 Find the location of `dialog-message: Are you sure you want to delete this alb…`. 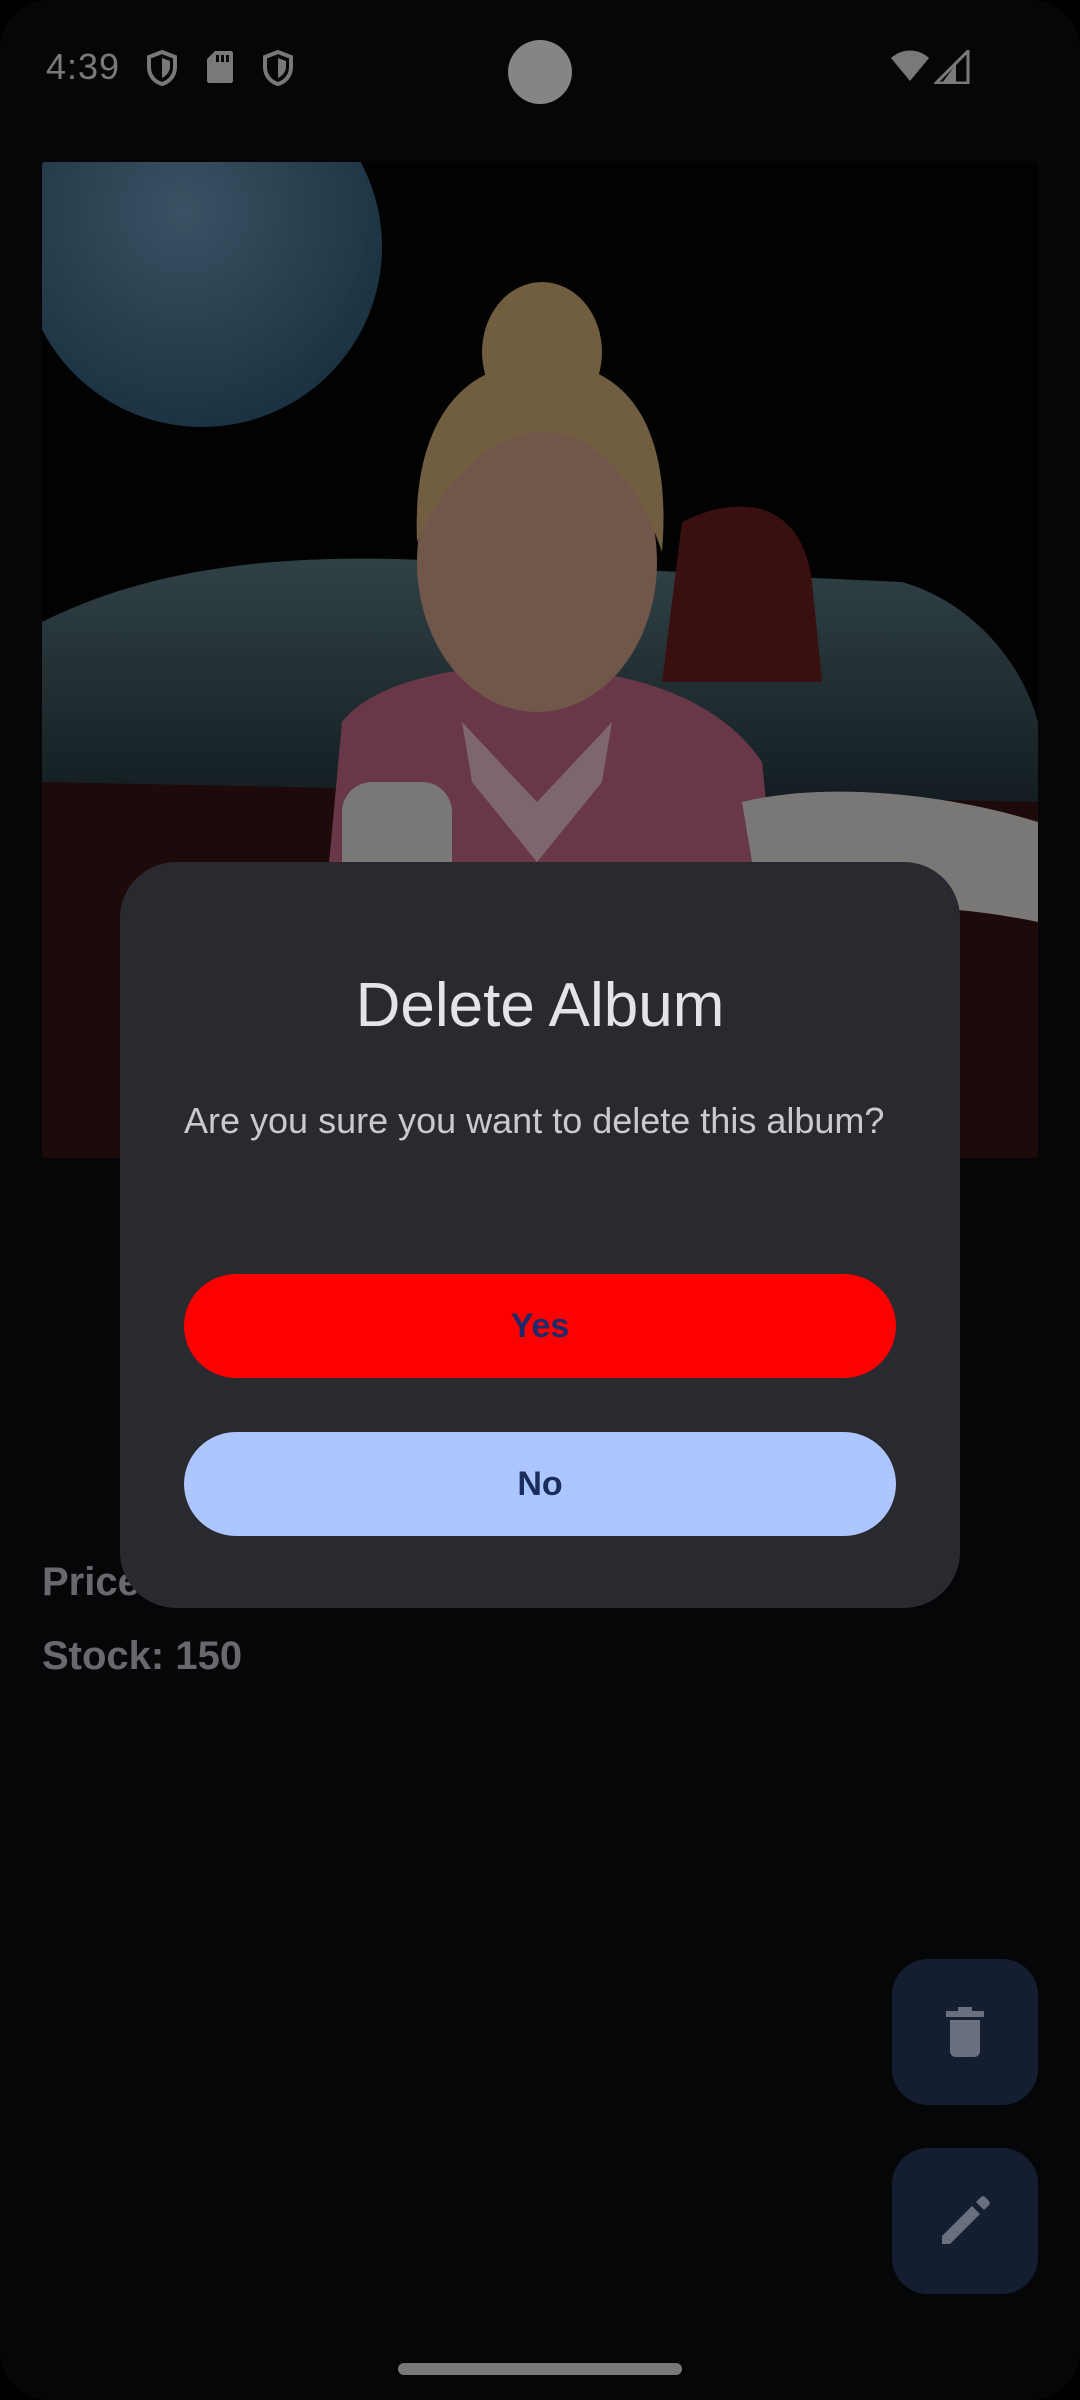

dialog-message: Are you sure you want to delete this alb… is located at coordinates (534, 1120).